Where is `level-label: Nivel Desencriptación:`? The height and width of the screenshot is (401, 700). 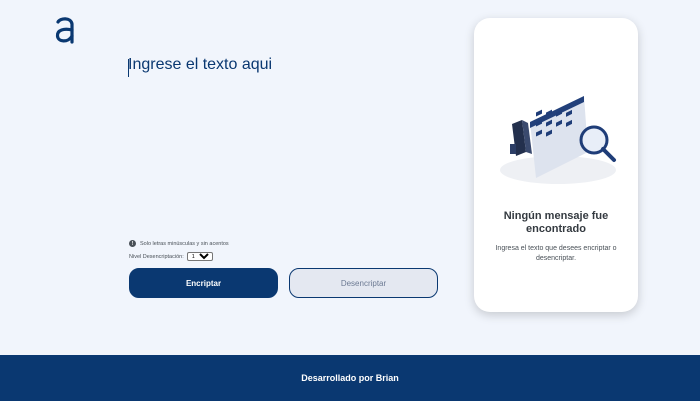
level-label: Nivel Desencriptación: is located at coordinates (156, 256).